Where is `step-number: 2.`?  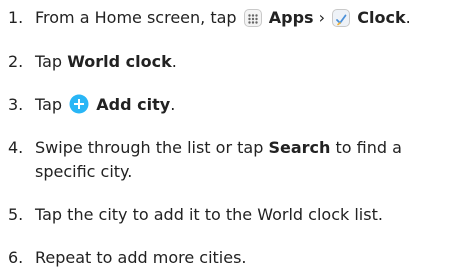 step-number: 2. is located at coordinates (16, 61).